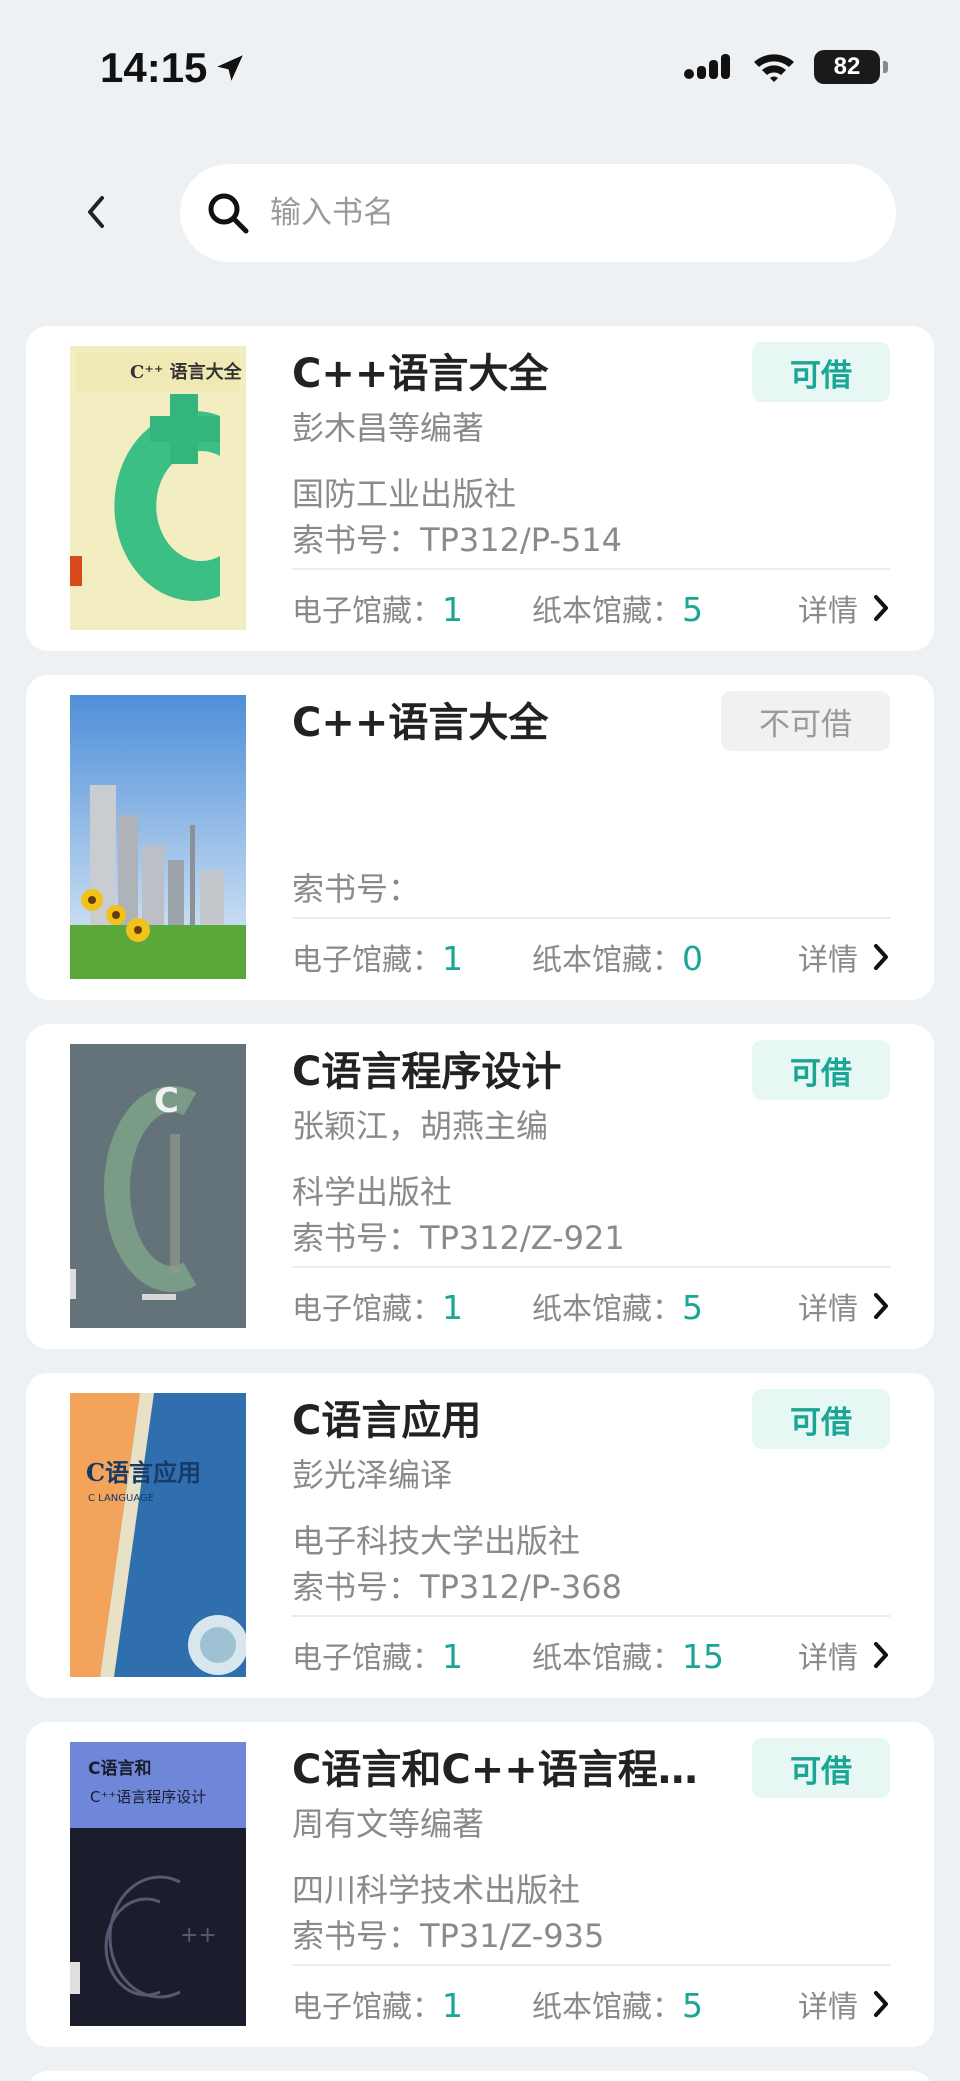 The width and height of the screenshot is (960, 2081). Describe the element at coordinates (420, 374) in the screenshot. I see `book-title: C++语言大全` at that location.